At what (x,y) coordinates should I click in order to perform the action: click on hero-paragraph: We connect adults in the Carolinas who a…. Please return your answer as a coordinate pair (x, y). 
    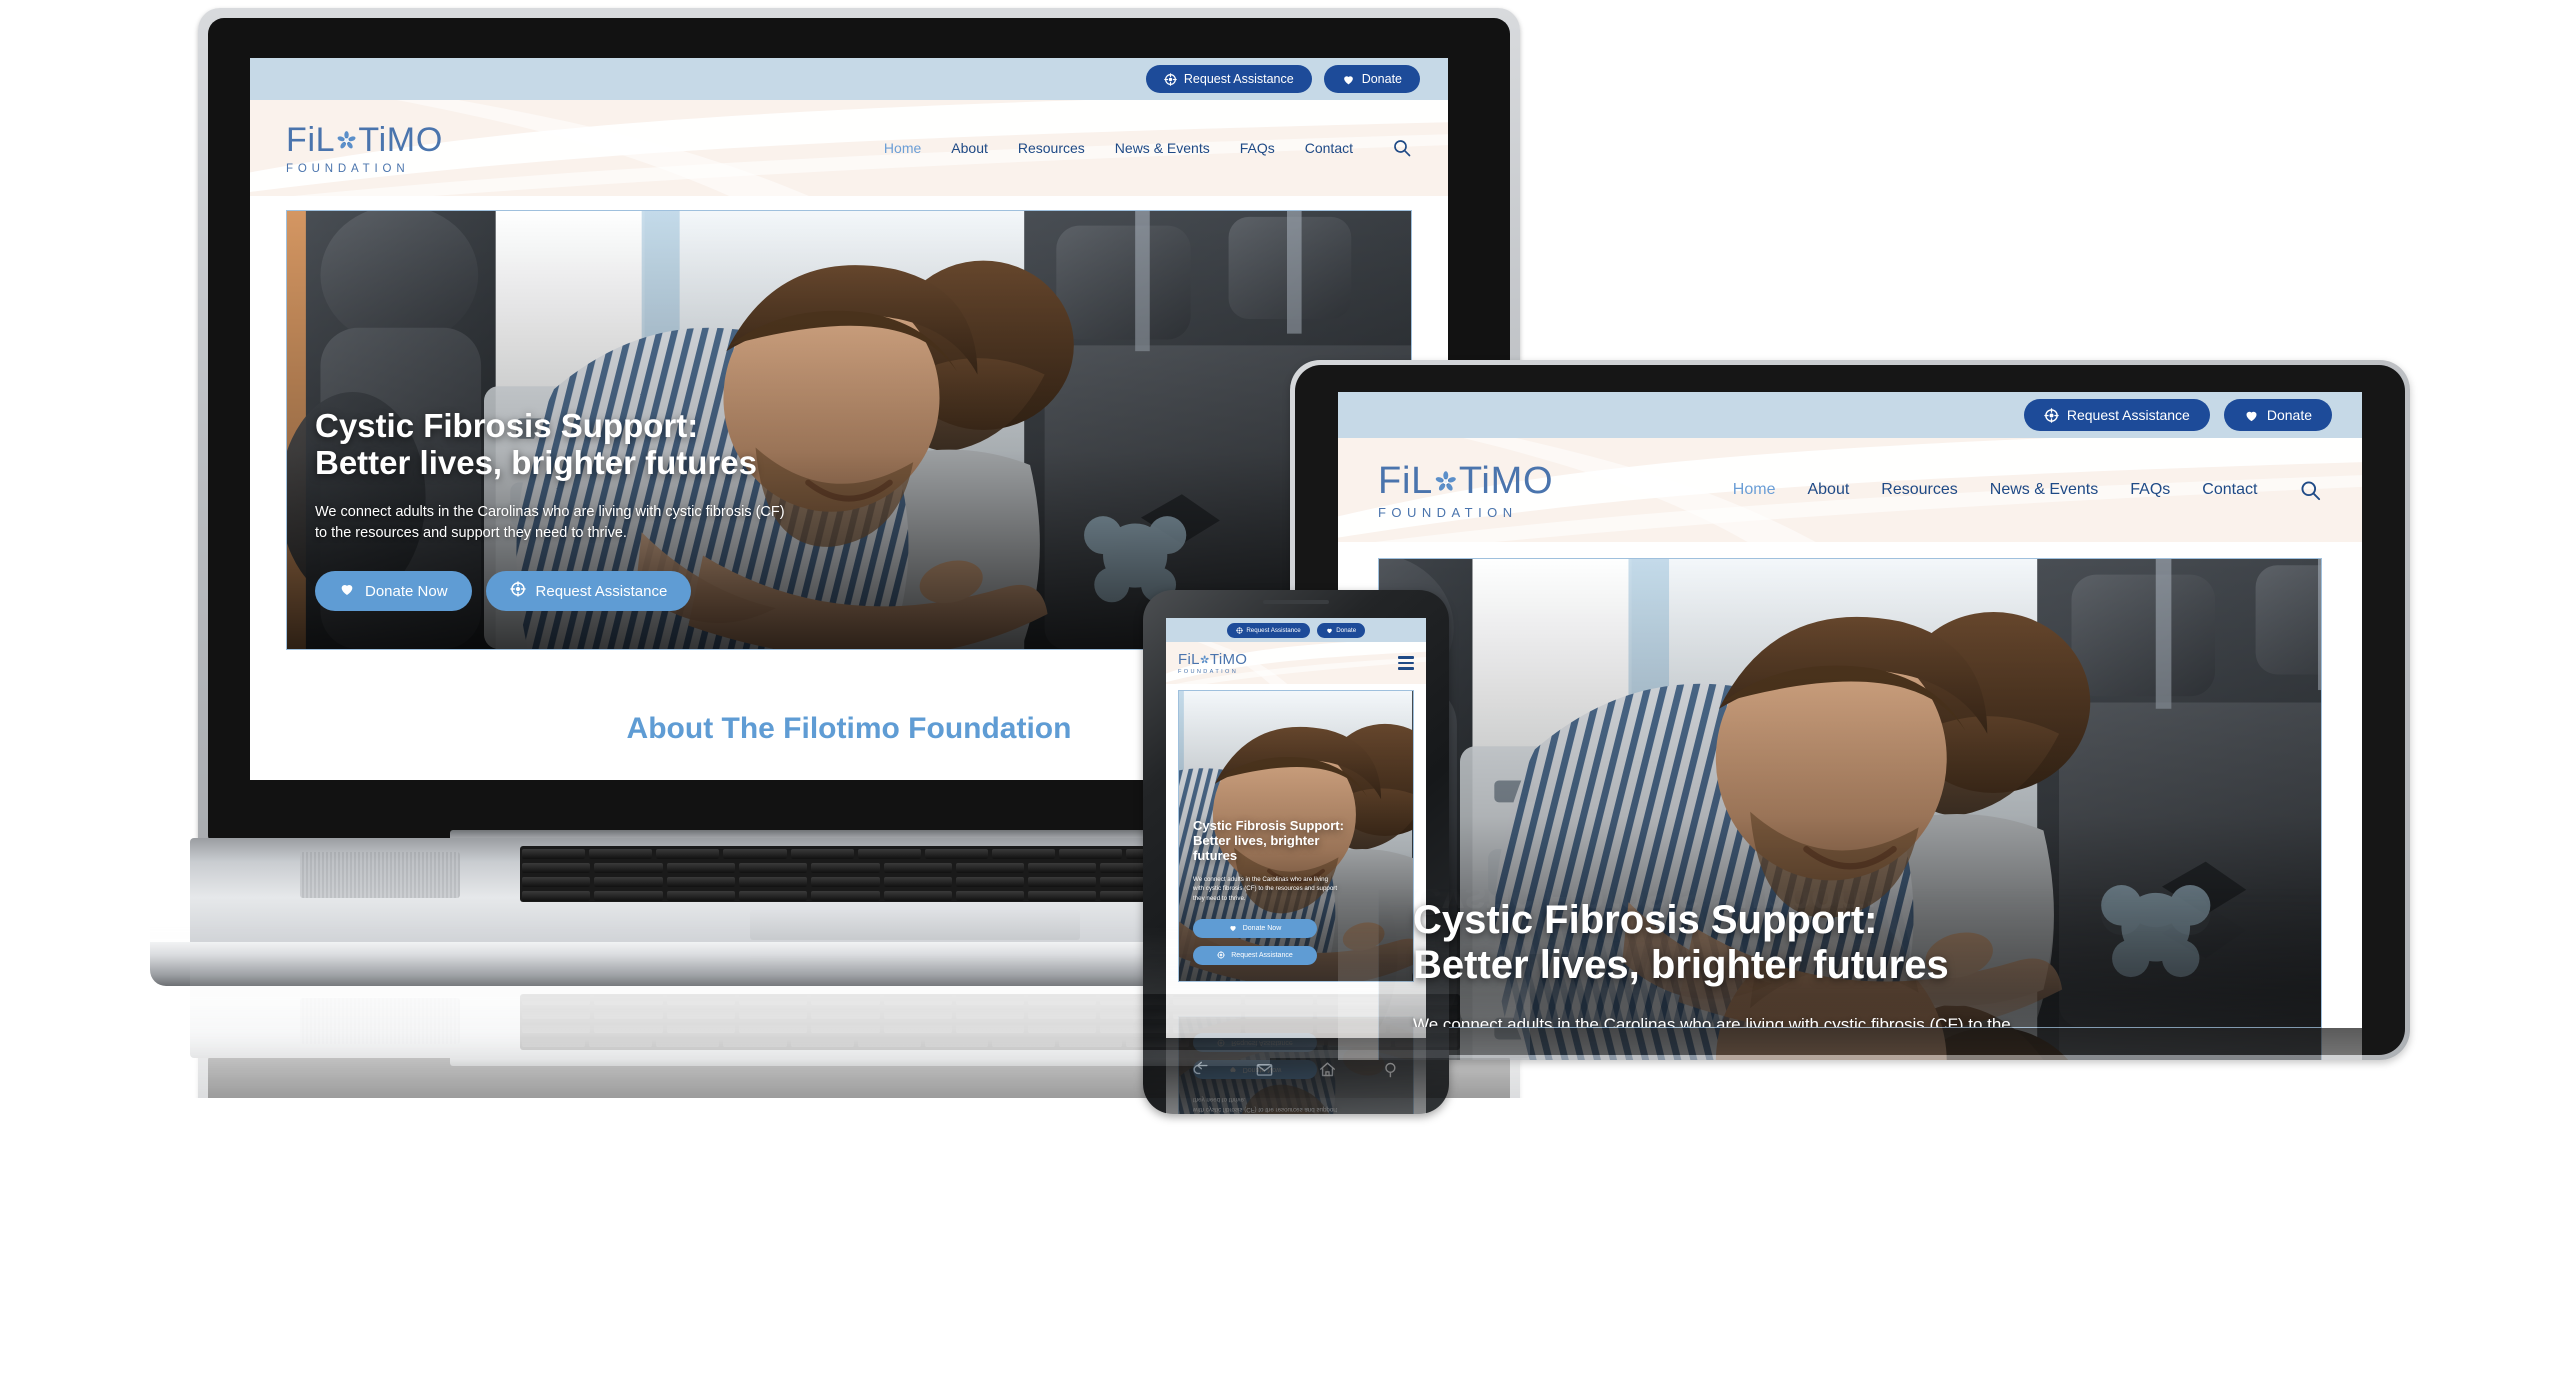
    Looking at the image, I should click on (1296, 889).